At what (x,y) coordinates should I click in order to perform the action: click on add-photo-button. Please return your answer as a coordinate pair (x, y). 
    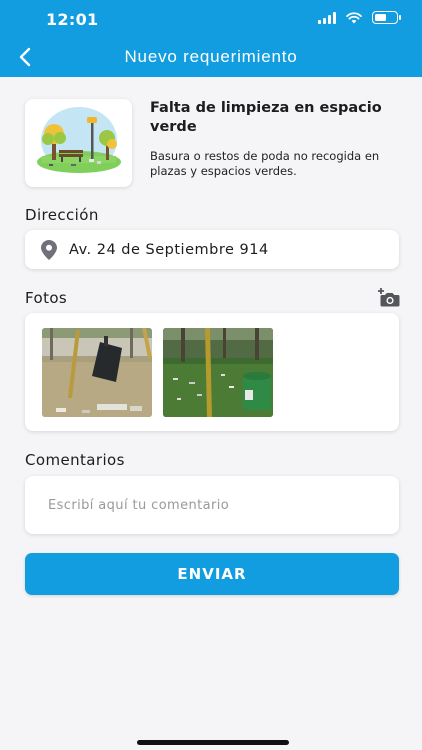
    Looking at the image, I should click on (389, 297).